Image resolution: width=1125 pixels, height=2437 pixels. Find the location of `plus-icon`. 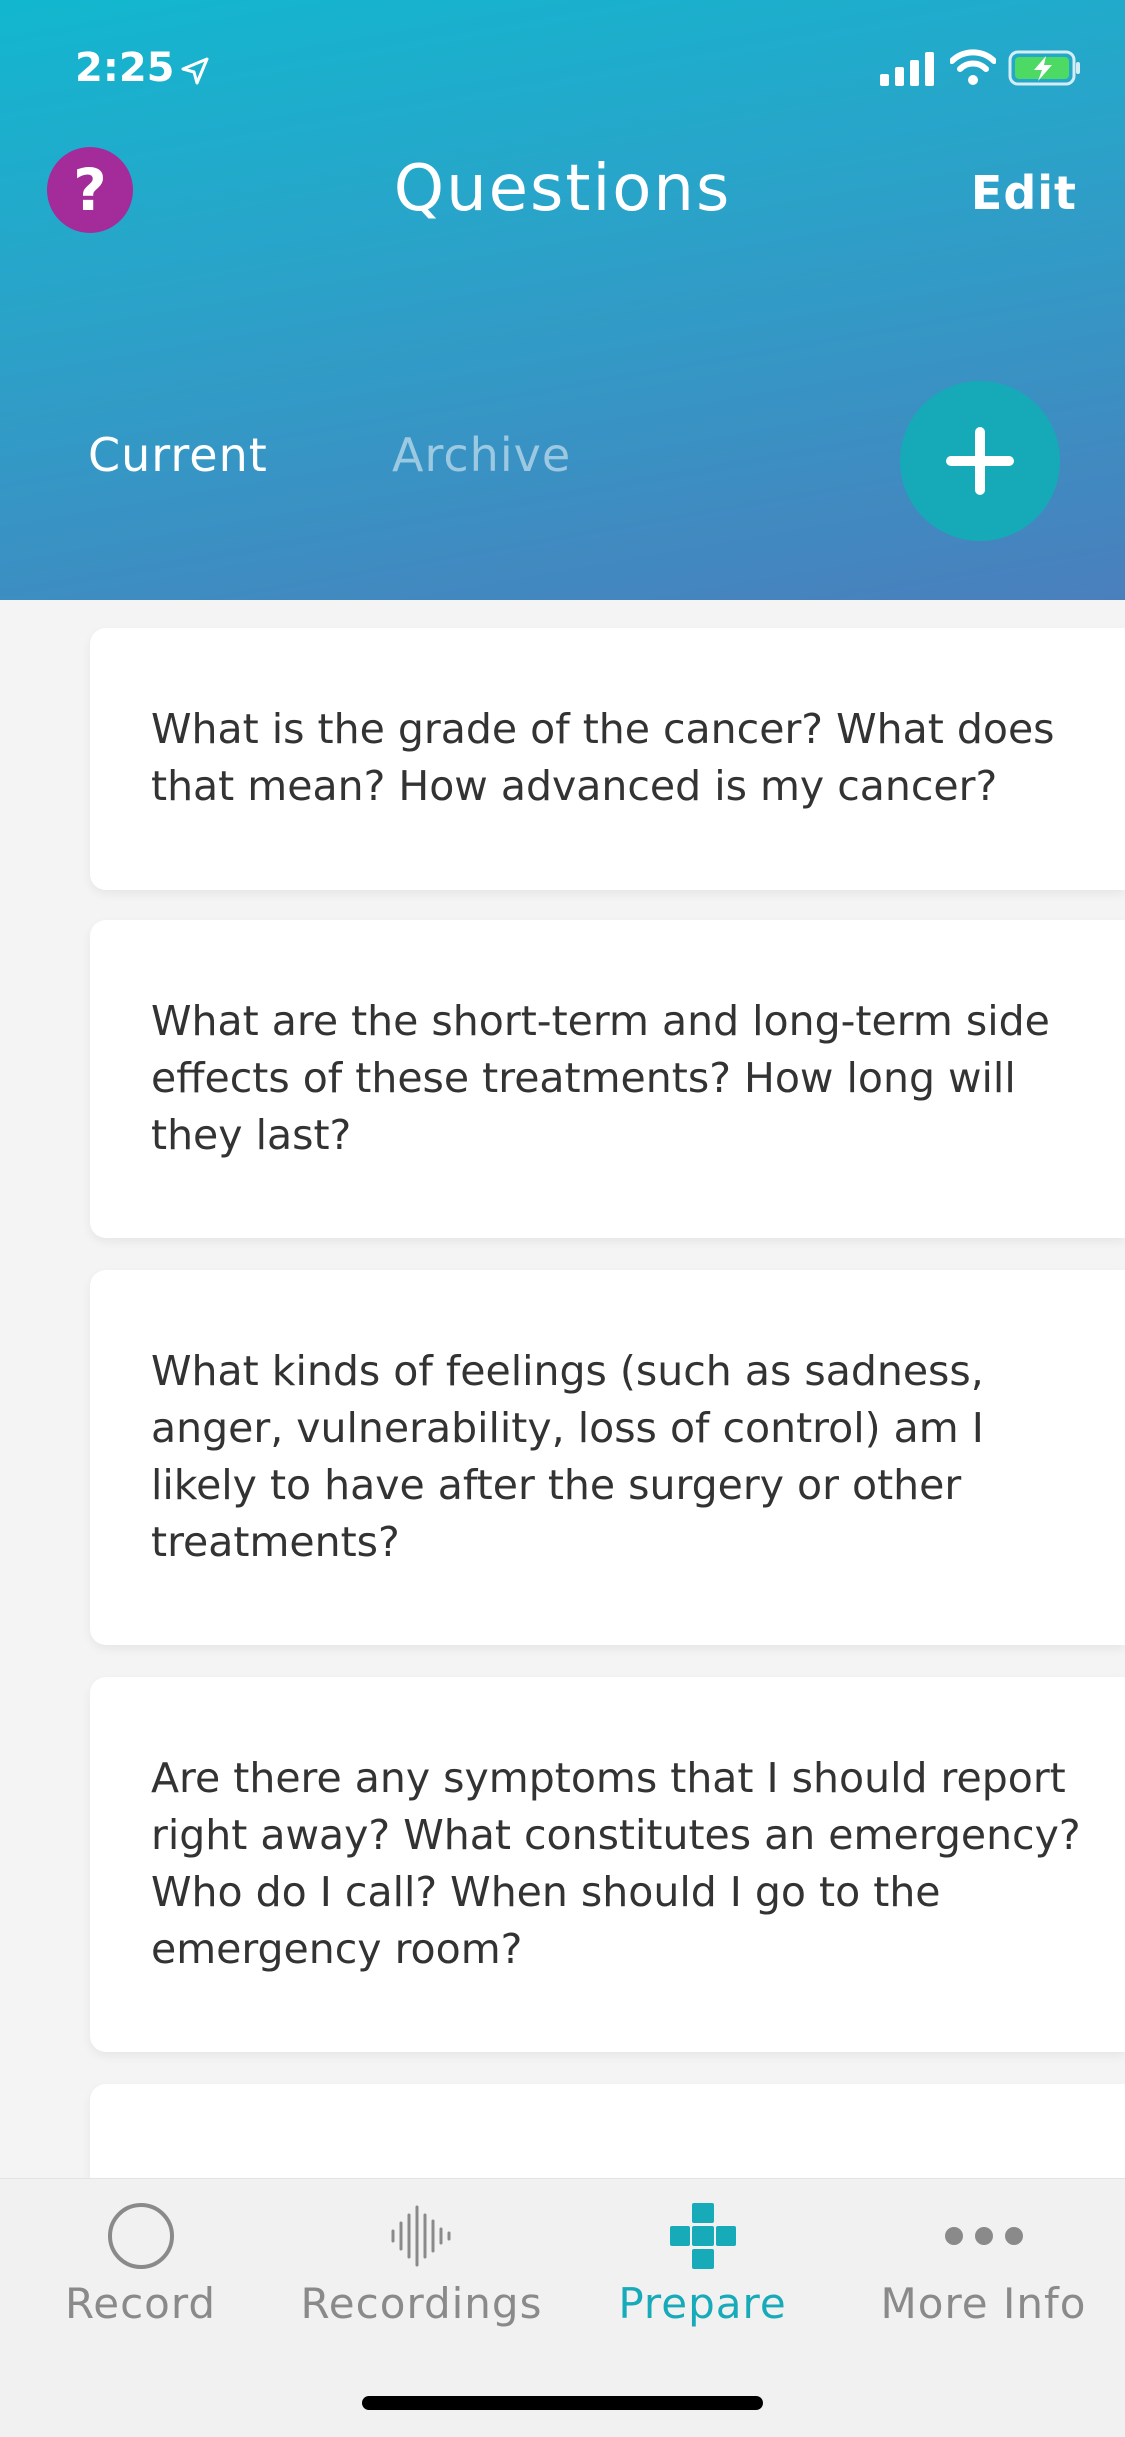

plus-icon is located at coordinates (980, 461).